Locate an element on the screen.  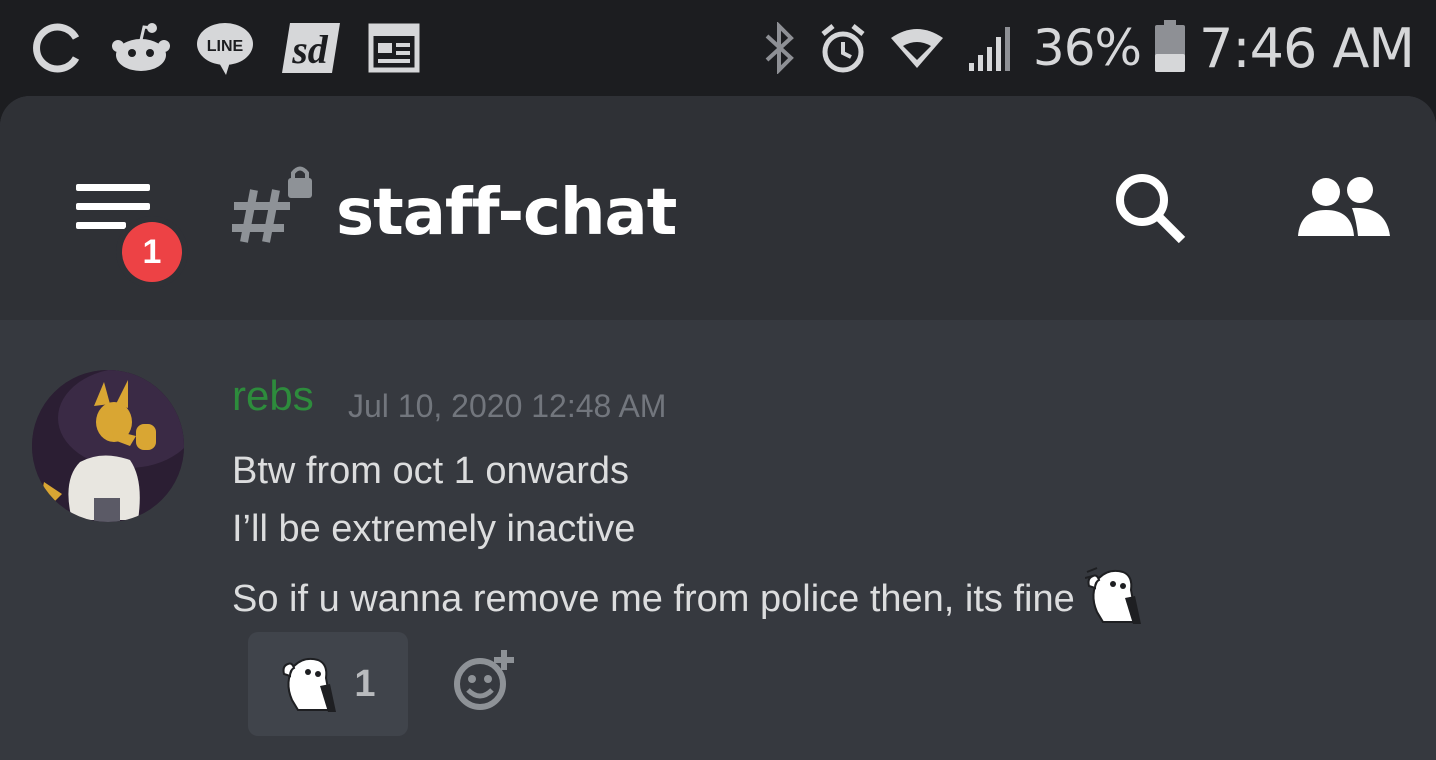
battery-percent: 36% is located at coordinates (1087, 48).